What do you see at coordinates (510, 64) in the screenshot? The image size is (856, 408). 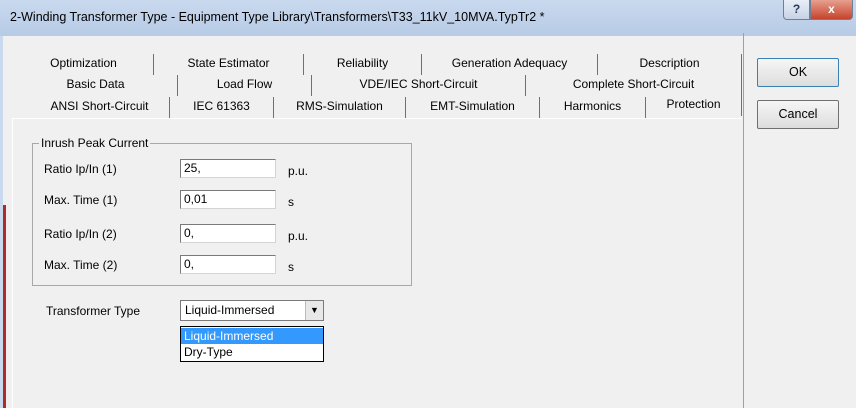 I see `tab-generation-adequacy: Generation Adequacy` at bounding box center [510, 64].